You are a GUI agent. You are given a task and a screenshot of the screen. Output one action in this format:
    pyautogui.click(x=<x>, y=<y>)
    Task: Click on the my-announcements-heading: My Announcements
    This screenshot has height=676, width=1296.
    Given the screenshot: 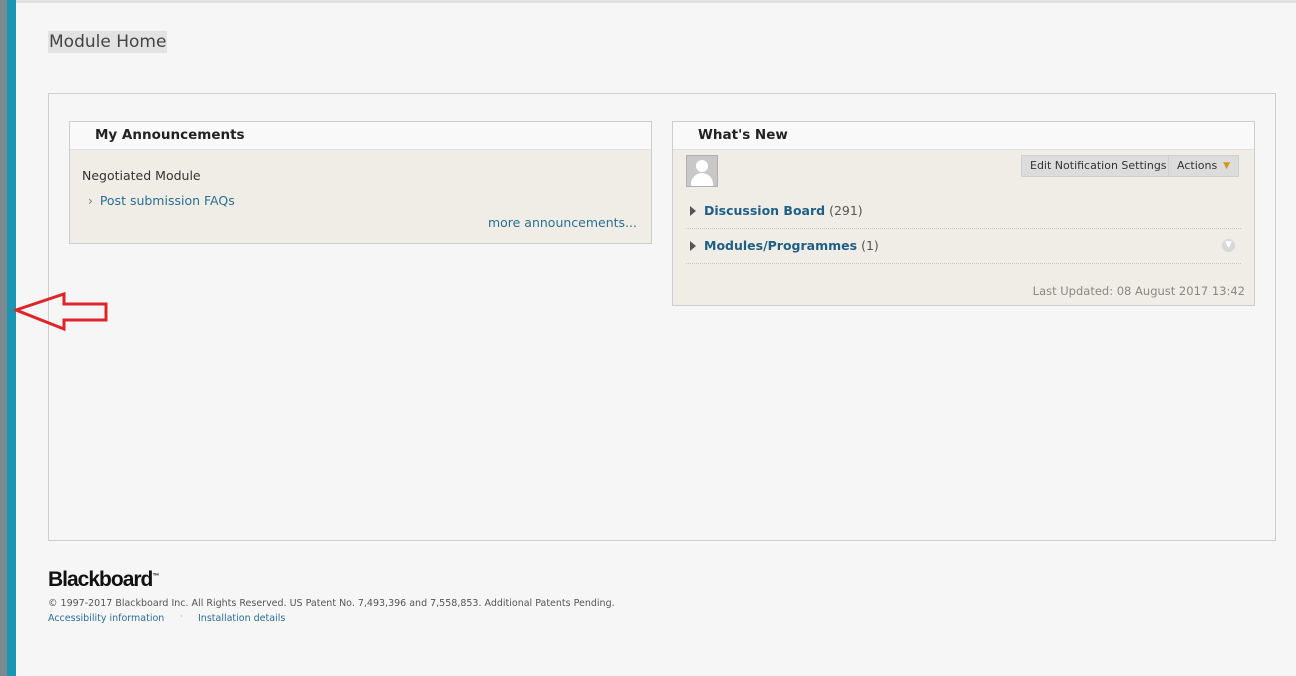 What is the action you would take?
    pyautogui.click(x=360, y=136)
    